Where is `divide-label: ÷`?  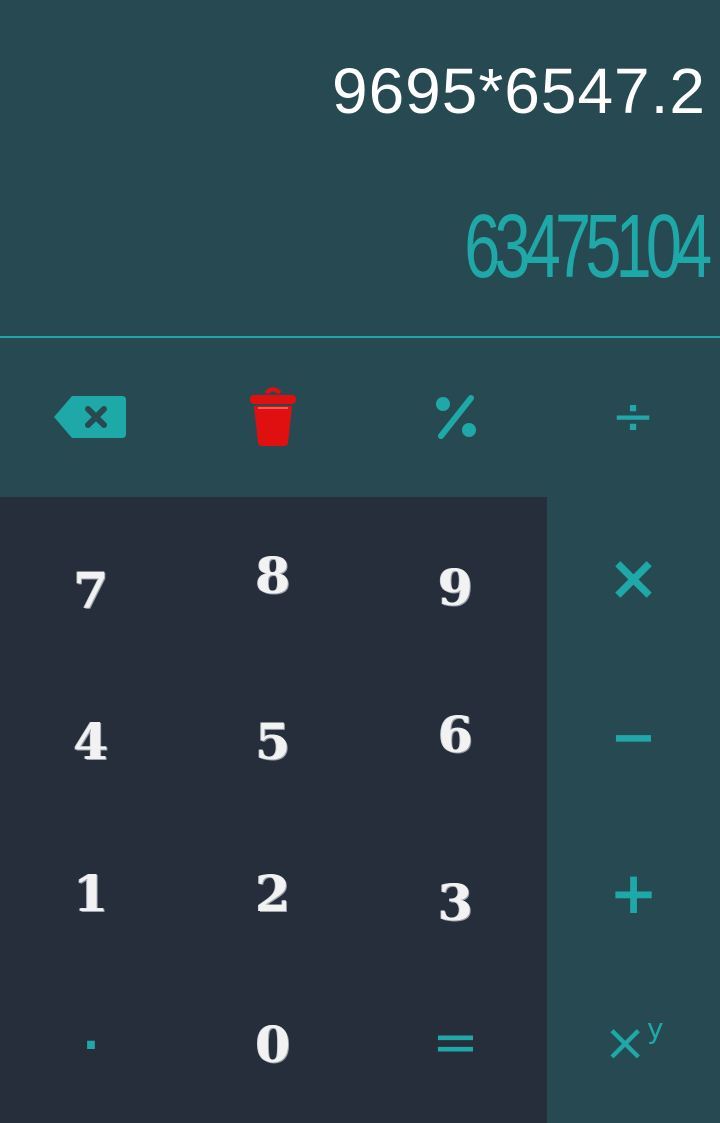 divide-label: ÷ is located at coordinates (633, 417).